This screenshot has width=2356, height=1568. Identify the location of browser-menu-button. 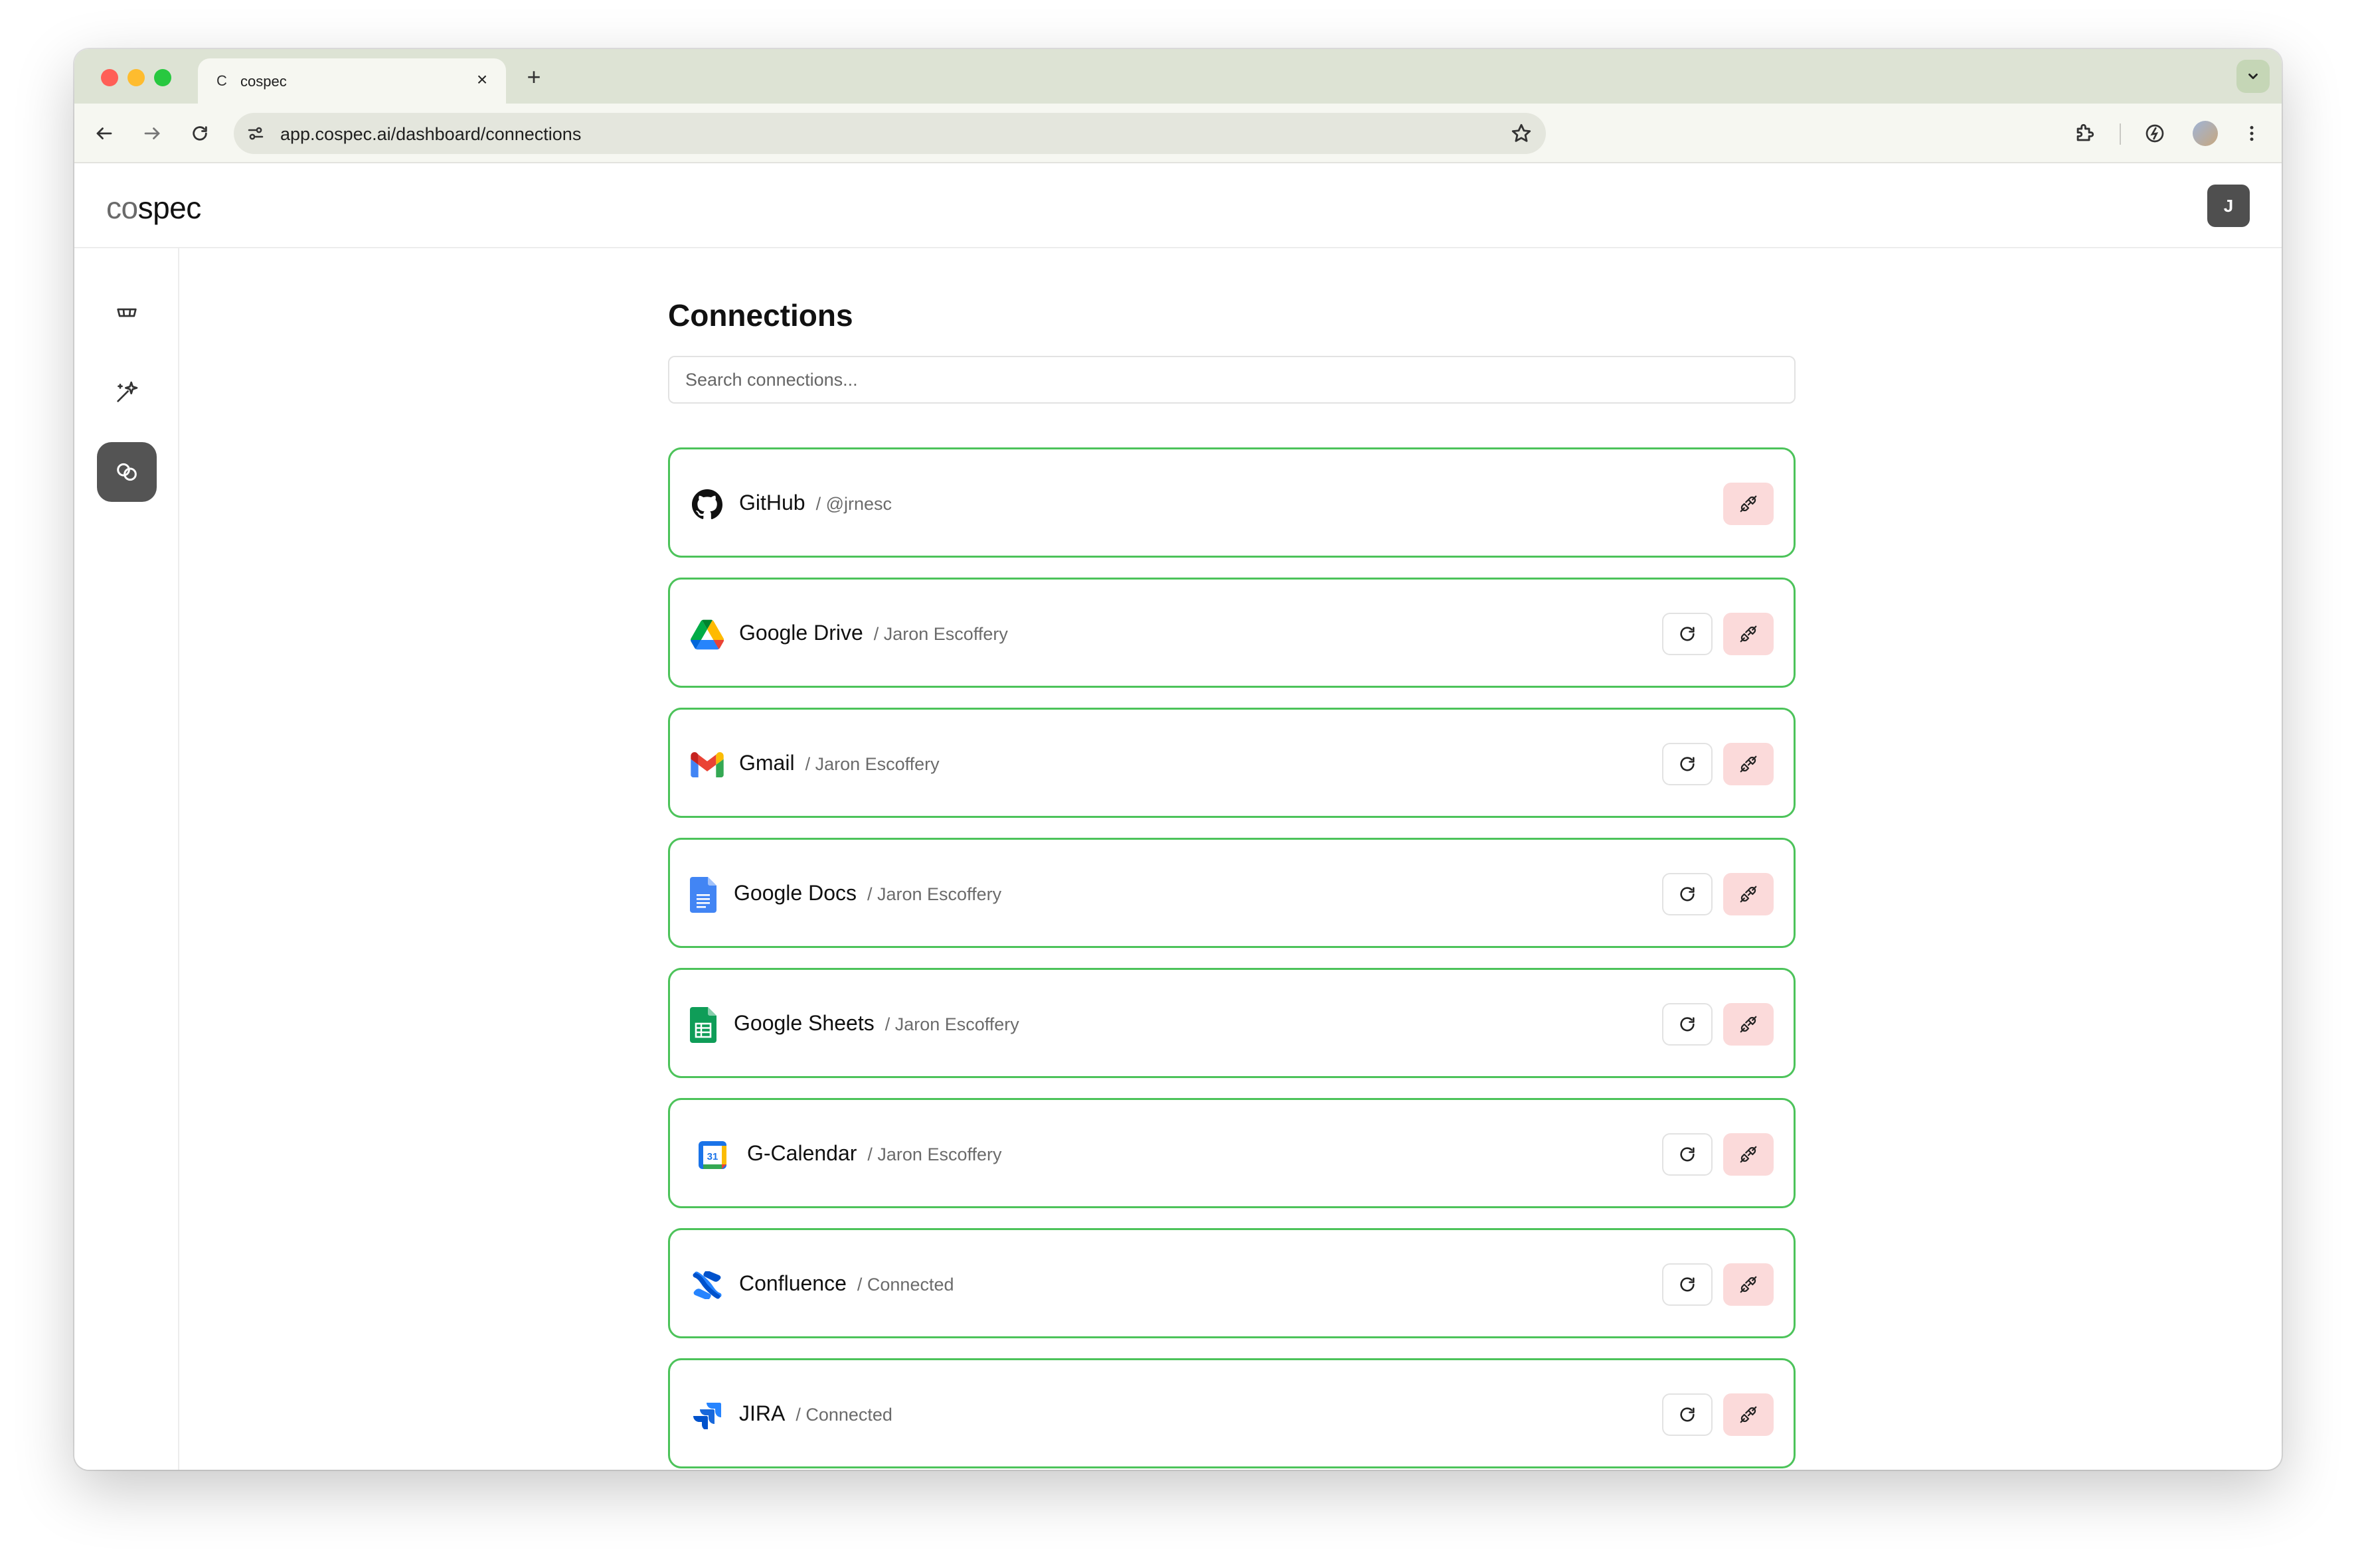
(2251, 134).